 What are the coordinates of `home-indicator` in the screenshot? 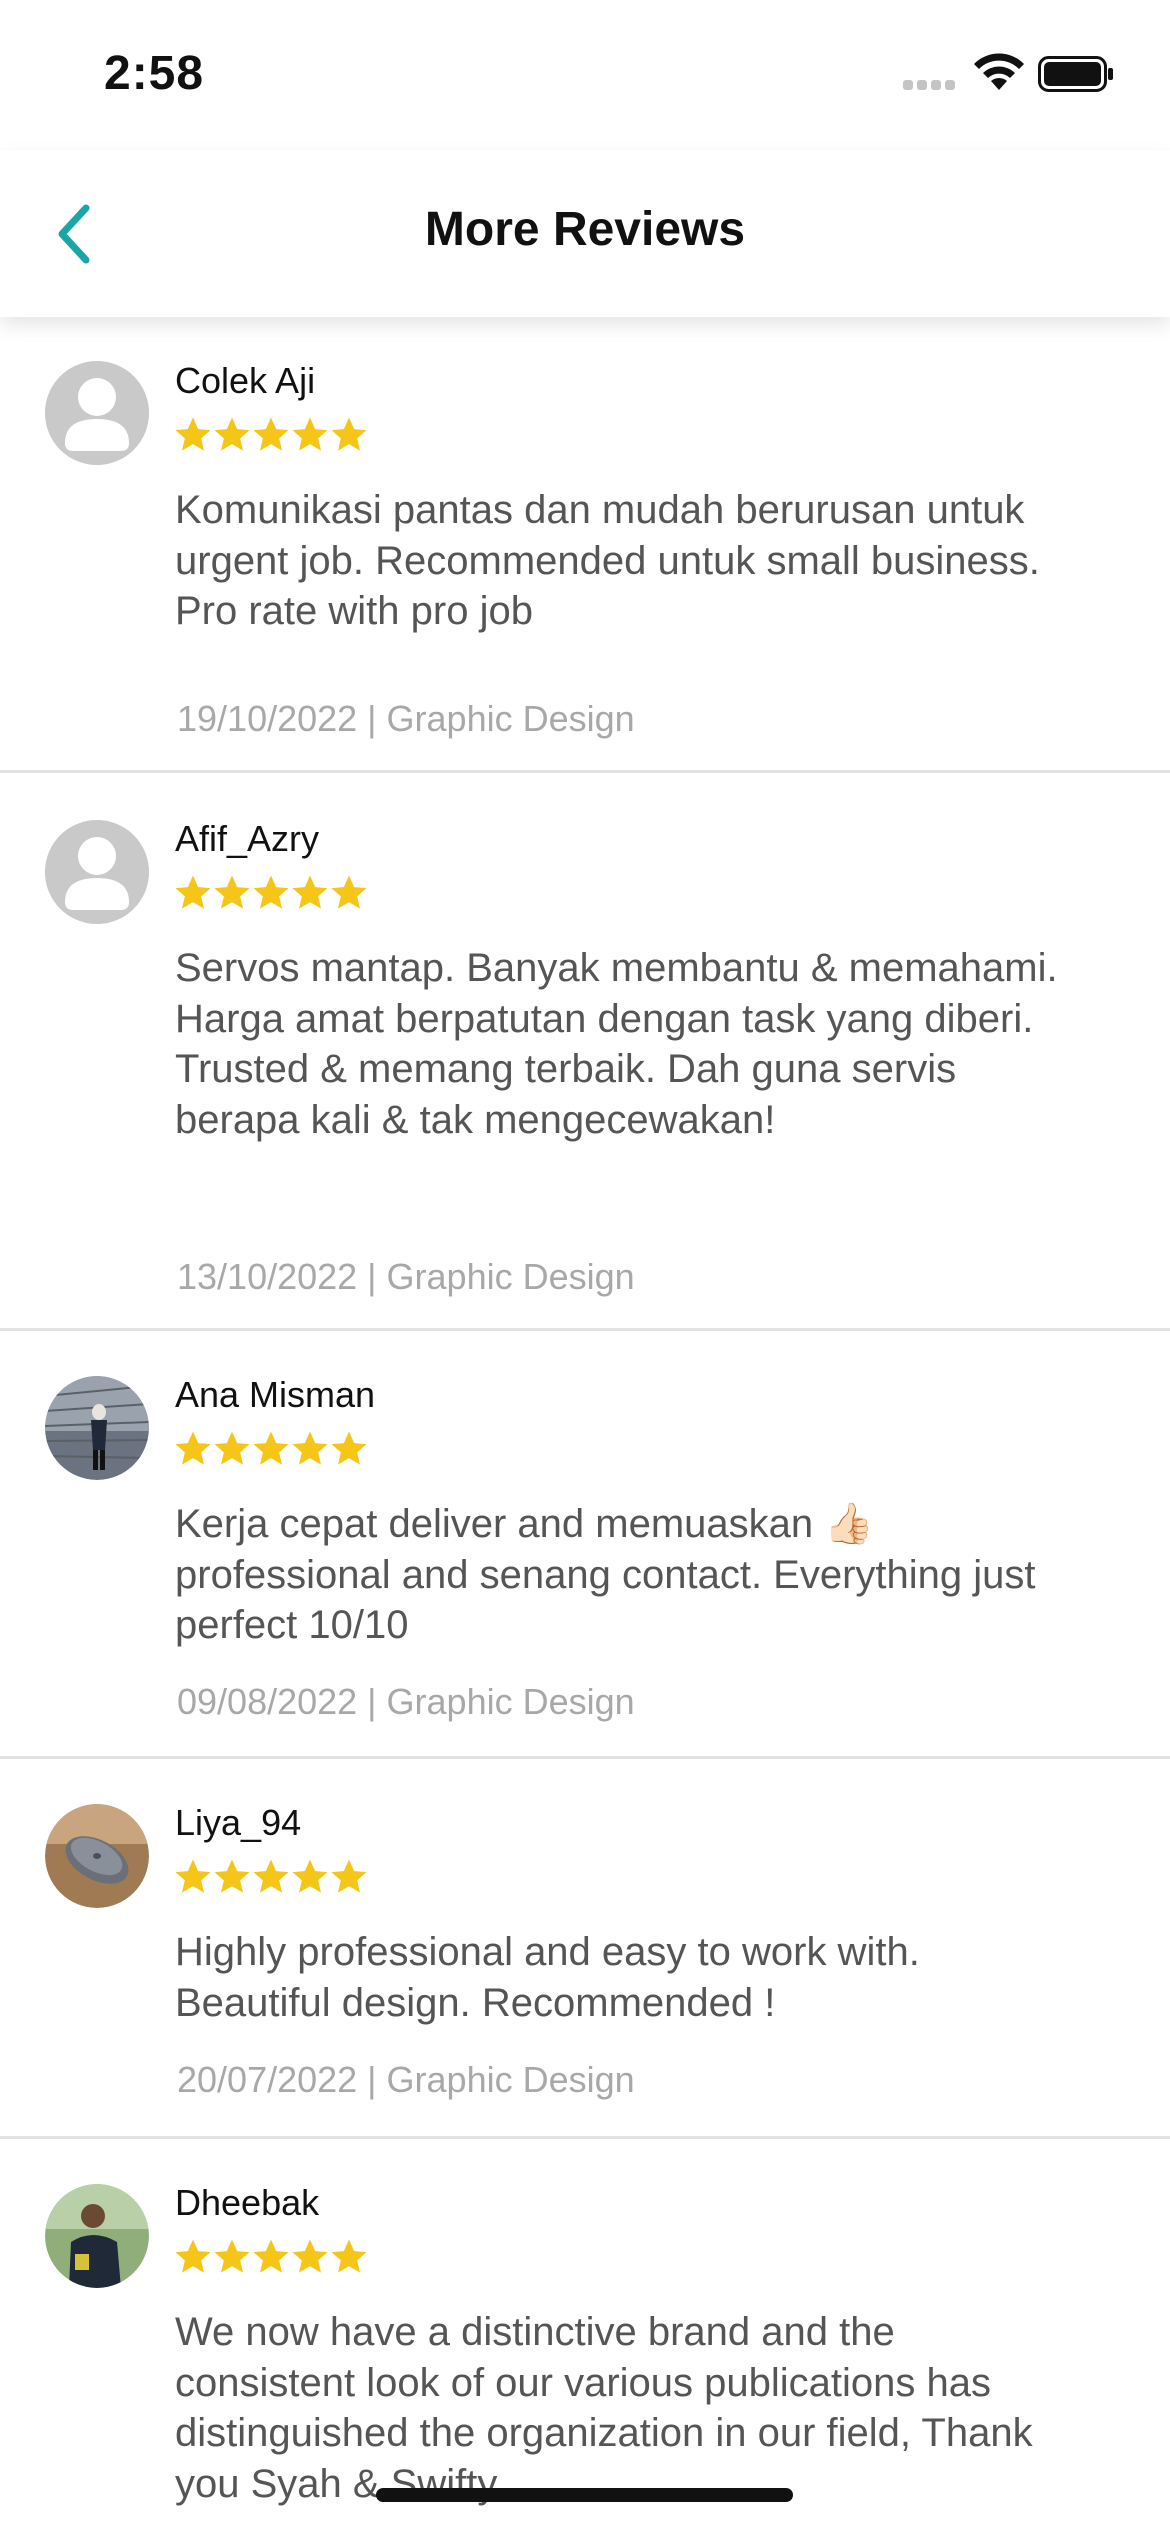 It's located at (584, 2495).